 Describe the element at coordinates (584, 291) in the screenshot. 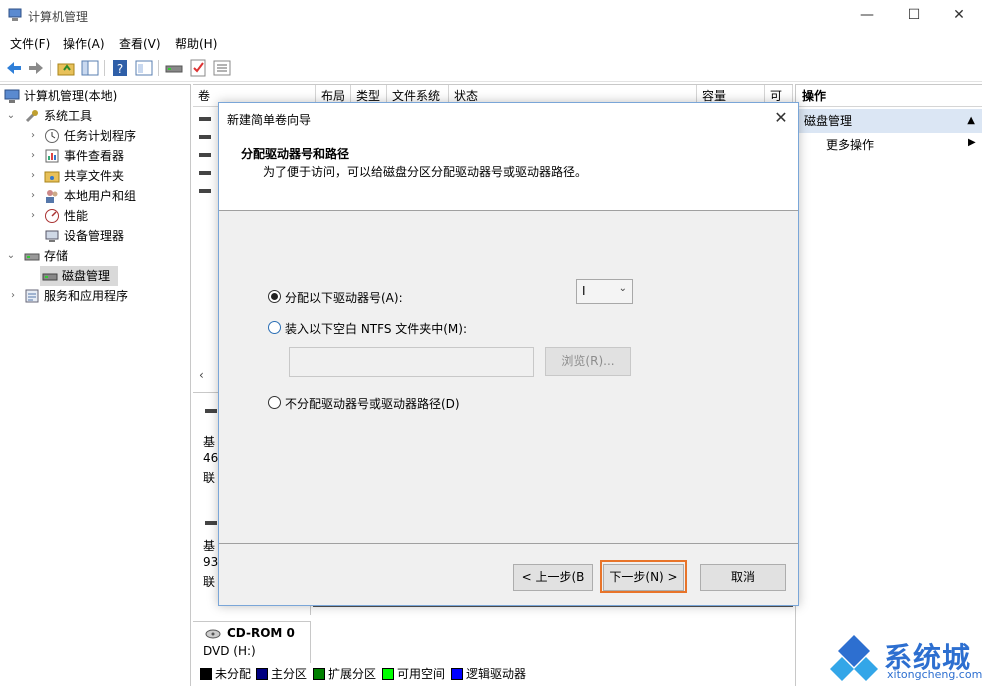

I see `drive-letter-value: I` at that location.